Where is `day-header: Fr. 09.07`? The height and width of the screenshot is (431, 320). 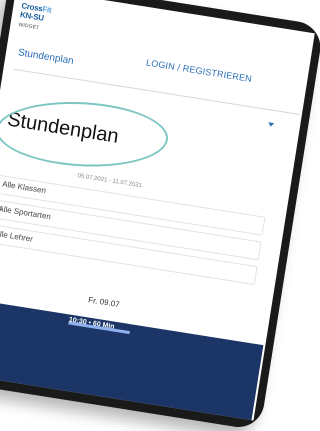
day-header: Fr. 09.07 is located at coordinates (104, 302).